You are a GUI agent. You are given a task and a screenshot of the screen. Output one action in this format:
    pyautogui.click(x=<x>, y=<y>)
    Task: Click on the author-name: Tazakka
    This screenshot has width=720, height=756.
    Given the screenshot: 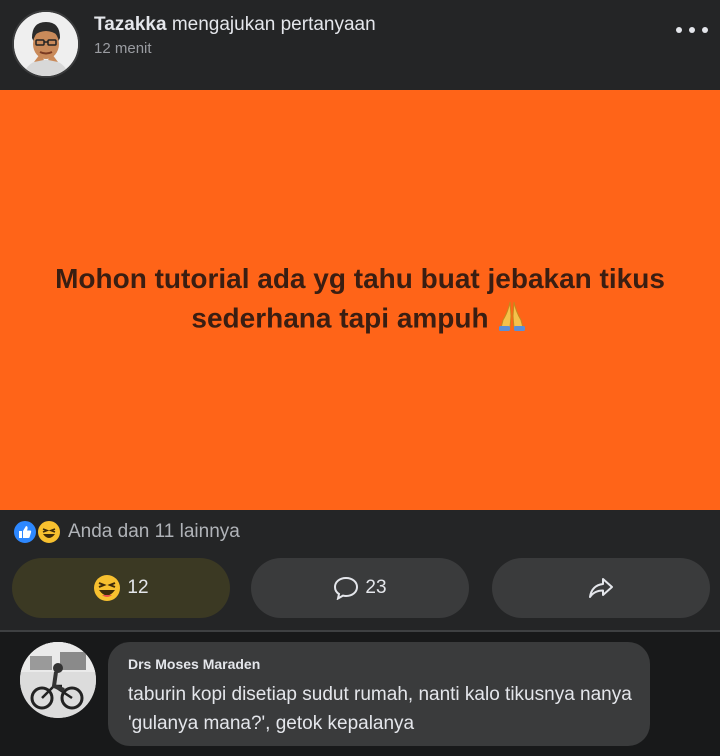 What is the action you would take?
    pyautogui.click(x=130, y=24)
    